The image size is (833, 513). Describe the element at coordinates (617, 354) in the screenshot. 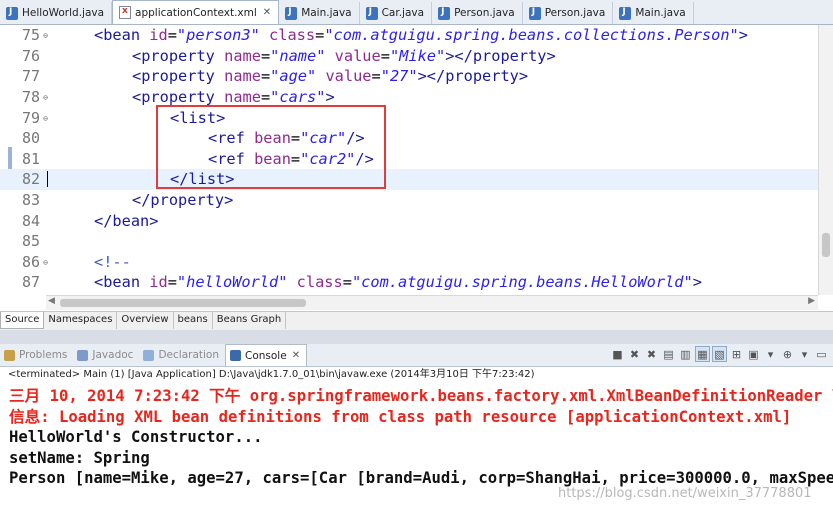

I see `terminate-icon: ■` at that location.